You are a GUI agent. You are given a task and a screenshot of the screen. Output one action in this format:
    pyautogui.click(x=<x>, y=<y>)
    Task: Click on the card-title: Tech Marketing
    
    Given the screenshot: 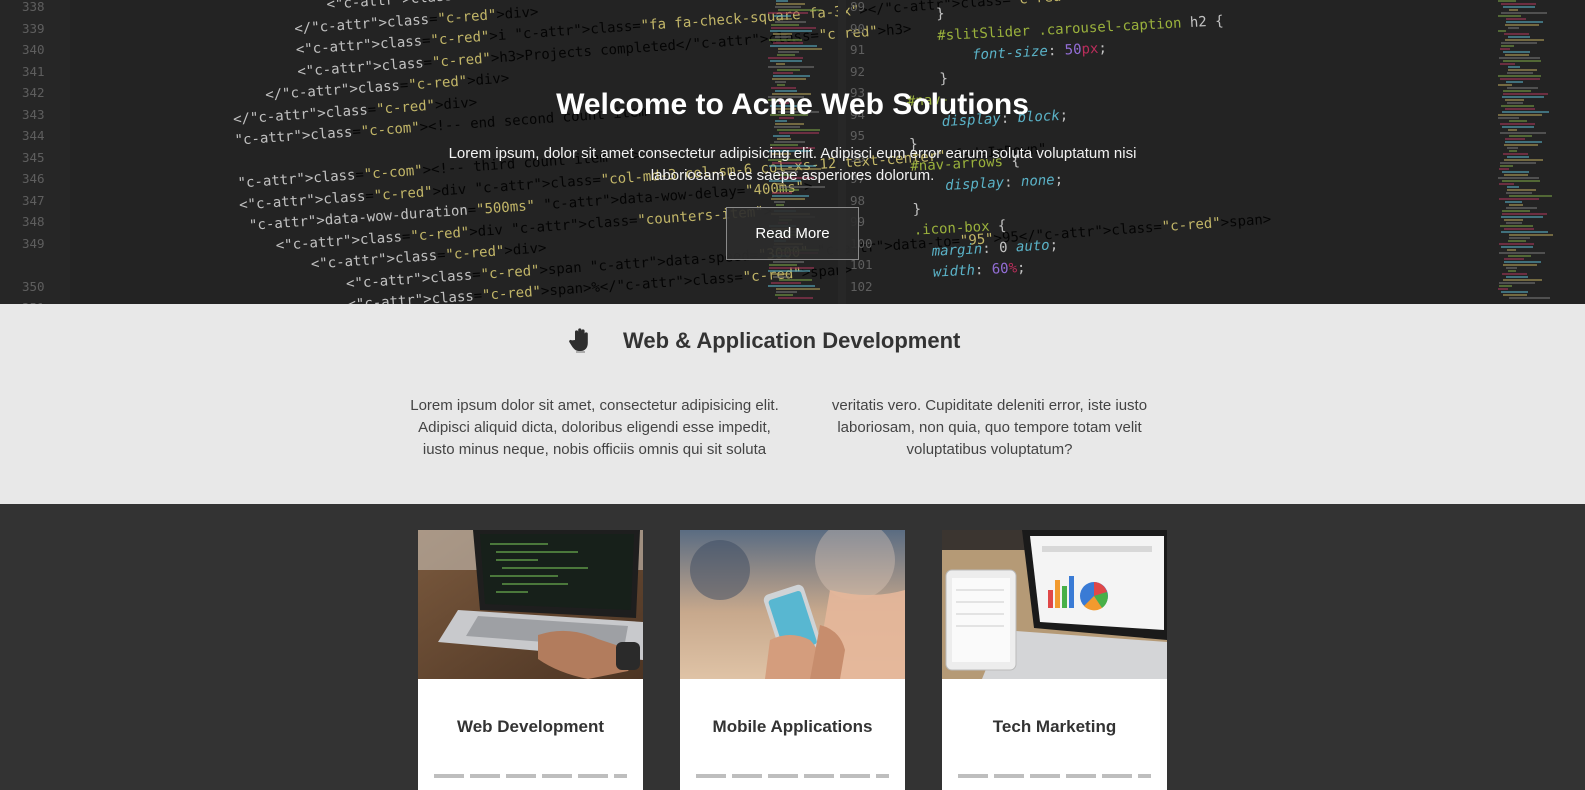 What is the action you would take?
    pyautogui.click(x=1054, y=726)
    